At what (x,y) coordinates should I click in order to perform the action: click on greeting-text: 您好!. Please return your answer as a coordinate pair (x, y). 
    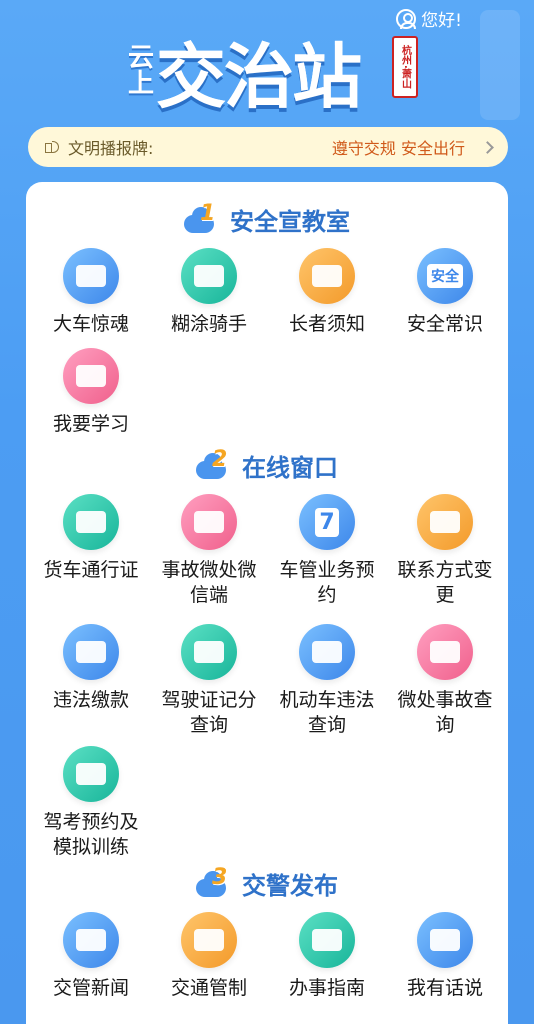
    Looking at the image, I should click on (441, 21).